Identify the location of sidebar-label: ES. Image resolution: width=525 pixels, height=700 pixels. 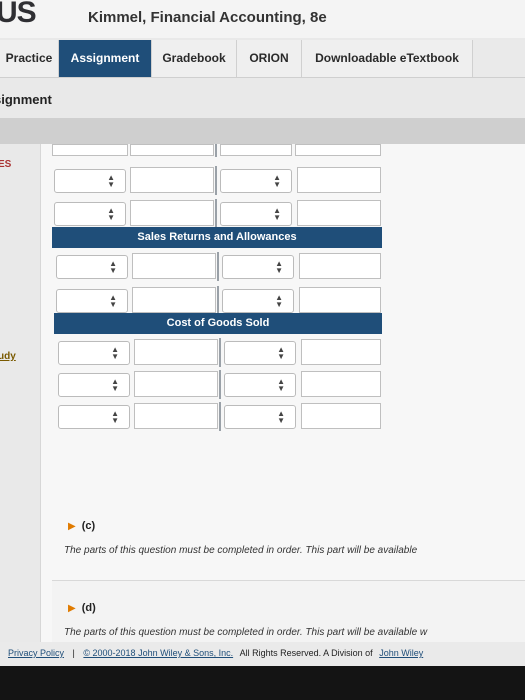
(6, 164).